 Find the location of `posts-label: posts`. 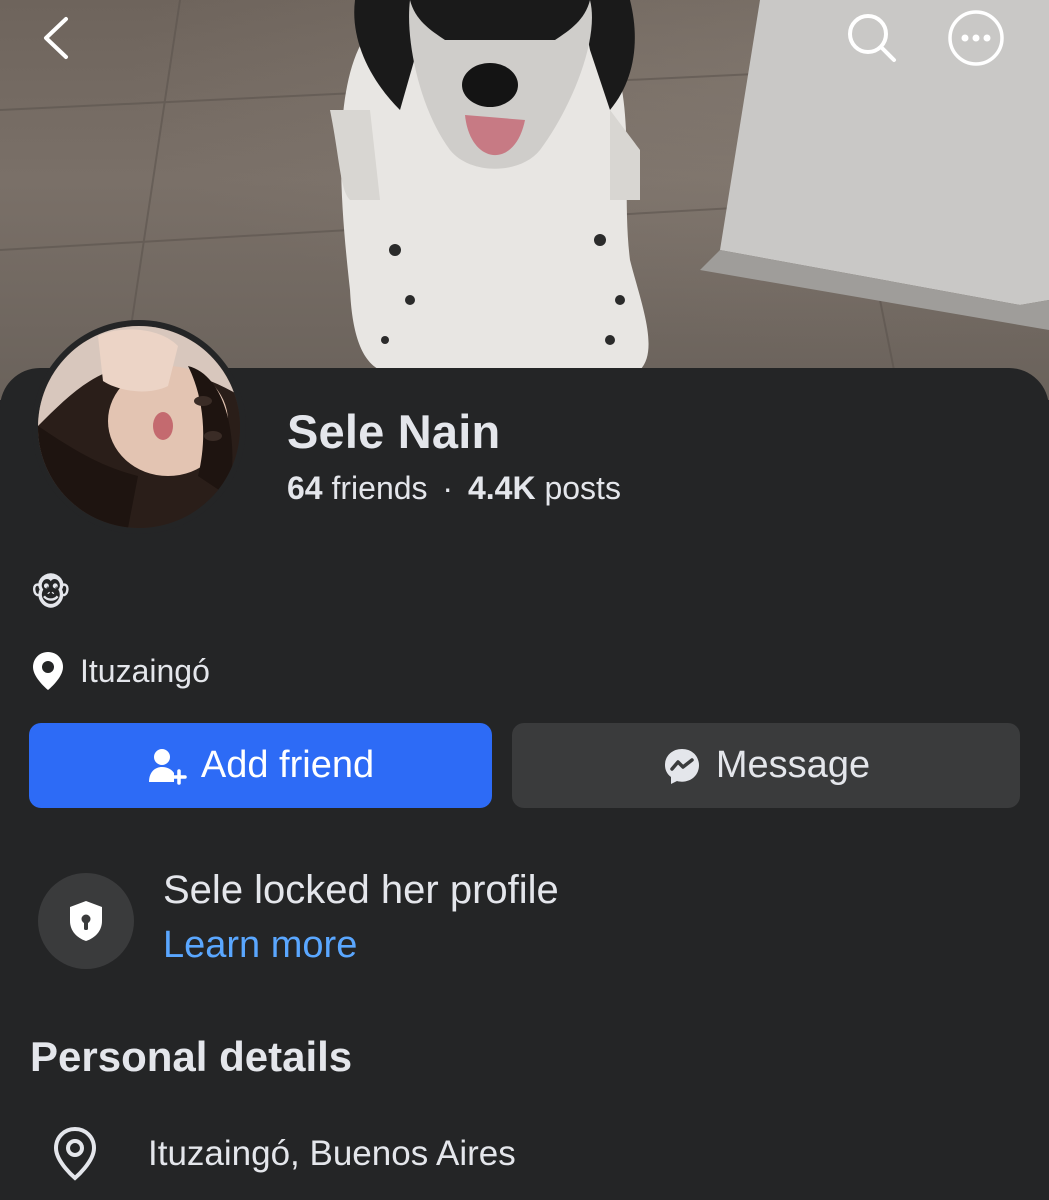

posts-label: posts is located at coordinates (582, 488).